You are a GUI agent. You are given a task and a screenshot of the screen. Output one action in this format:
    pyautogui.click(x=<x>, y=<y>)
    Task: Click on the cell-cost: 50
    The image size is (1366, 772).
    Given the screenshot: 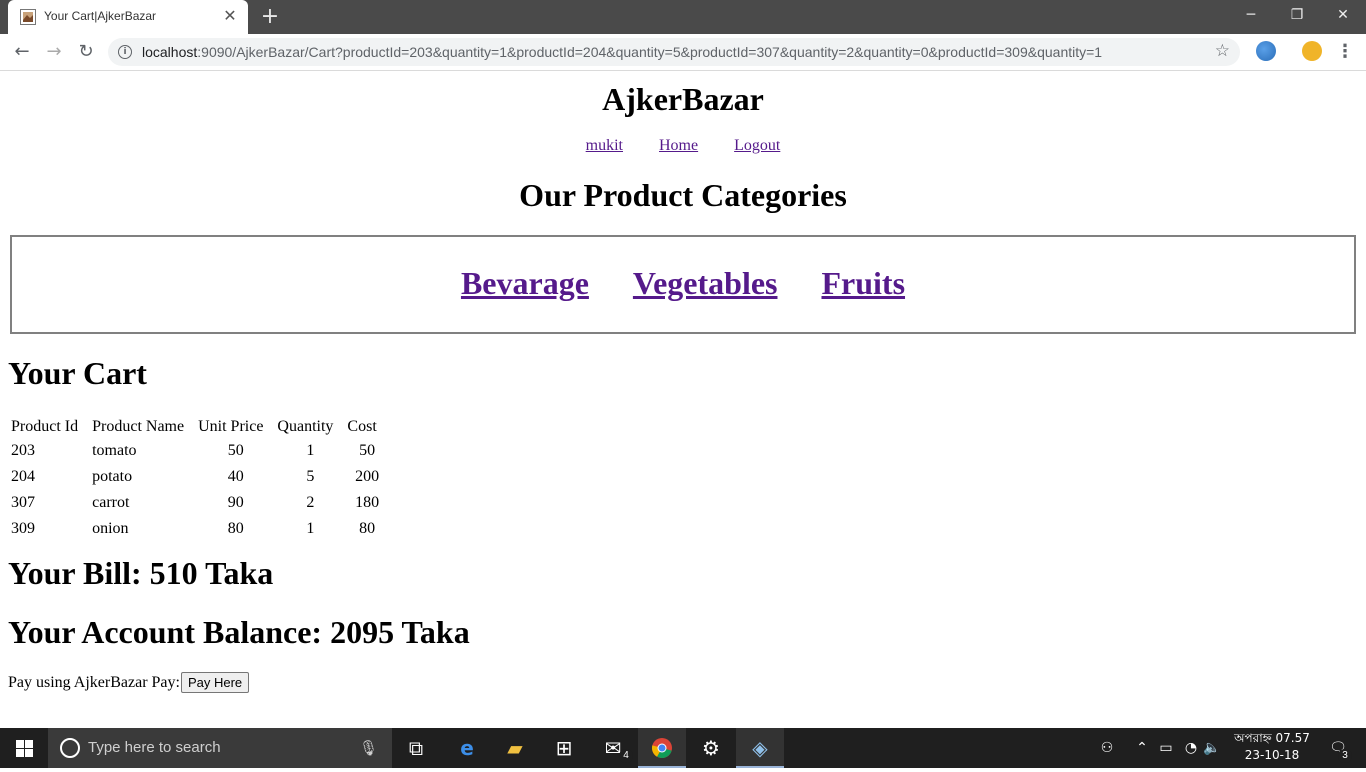 What is the action you would take?
    pyautogui.click(x=367, y=450)
    